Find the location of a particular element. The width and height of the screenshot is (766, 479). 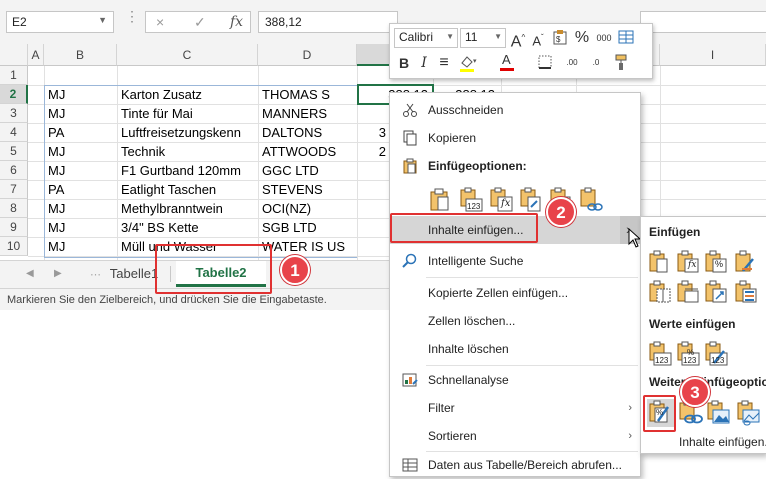

row-header-10: 10 is located at coordinates (14, 246).